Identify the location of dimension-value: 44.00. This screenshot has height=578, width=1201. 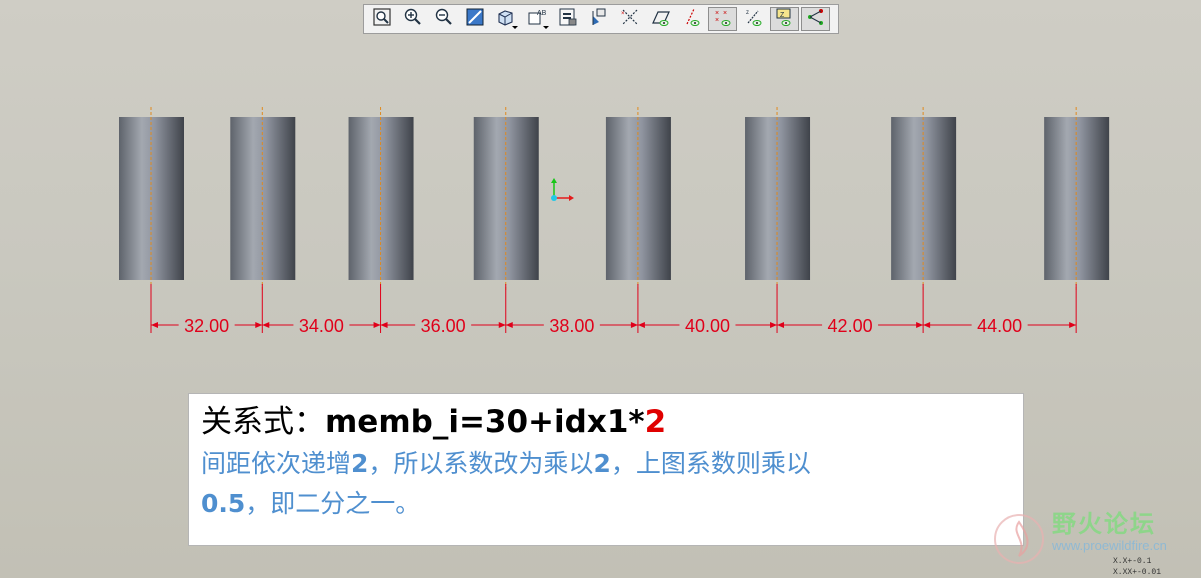
(999, 326).